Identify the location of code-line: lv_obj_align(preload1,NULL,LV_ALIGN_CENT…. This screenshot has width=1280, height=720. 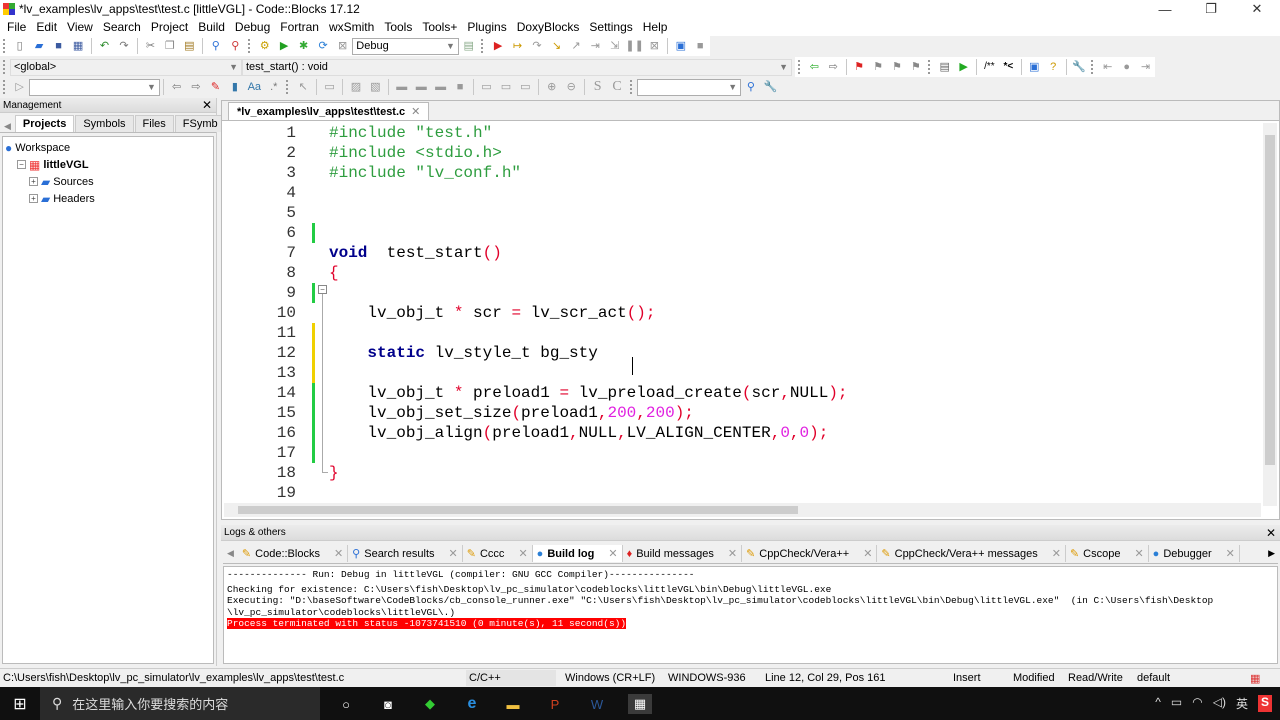
(578, 433).